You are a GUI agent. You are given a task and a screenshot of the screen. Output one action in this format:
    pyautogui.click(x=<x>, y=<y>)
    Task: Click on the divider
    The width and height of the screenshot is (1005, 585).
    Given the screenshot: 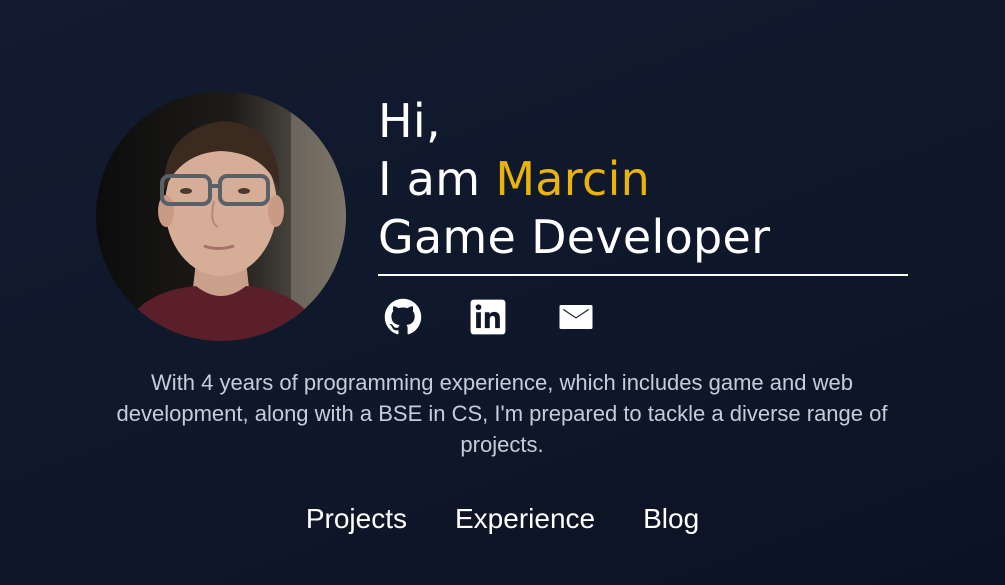 What is the action you would take?
    pyautogui.click(x=643, y=275)
    